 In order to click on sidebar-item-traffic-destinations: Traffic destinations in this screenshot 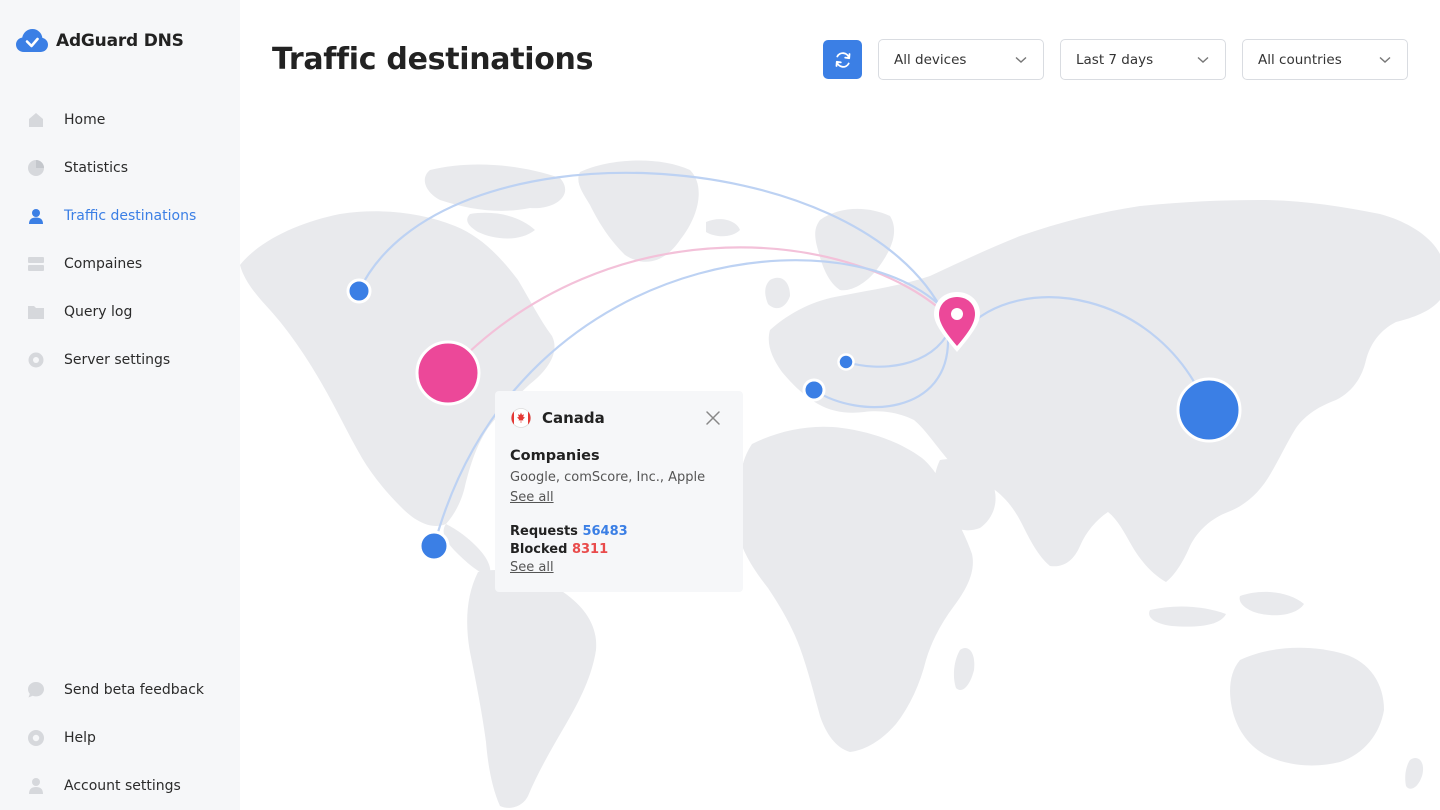, I will do `click(111, 216)`.